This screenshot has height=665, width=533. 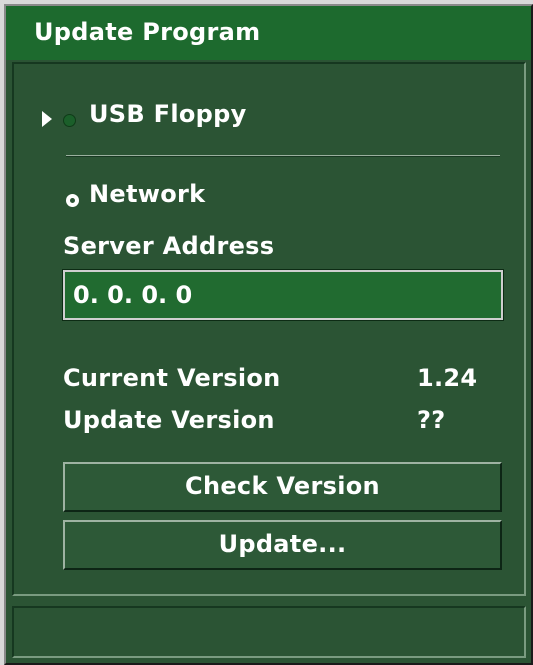 What do you see at coordinates (431, 420) in the screenshot?
I see `update-version-value: ??` at bounding box center [431, 420].